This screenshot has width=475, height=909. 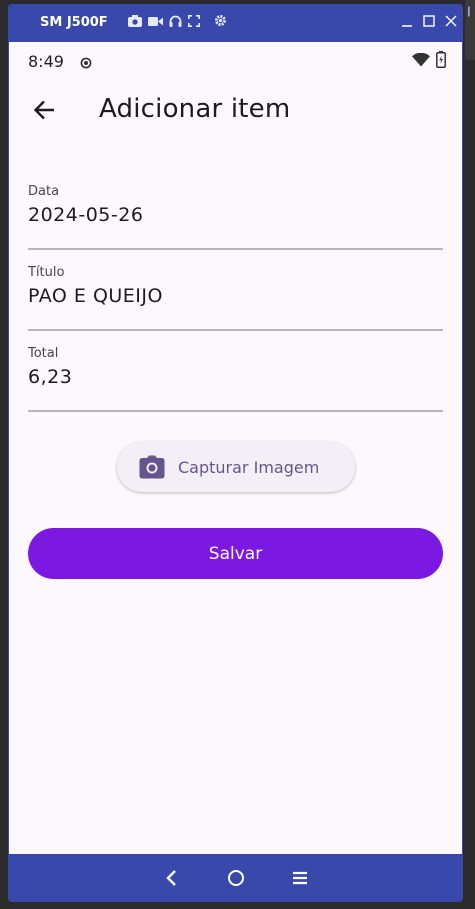 What do you see at coordinates (194, 23) in the screenshot?
I see `fullscreen-icon` at bounding box center [194, 23].